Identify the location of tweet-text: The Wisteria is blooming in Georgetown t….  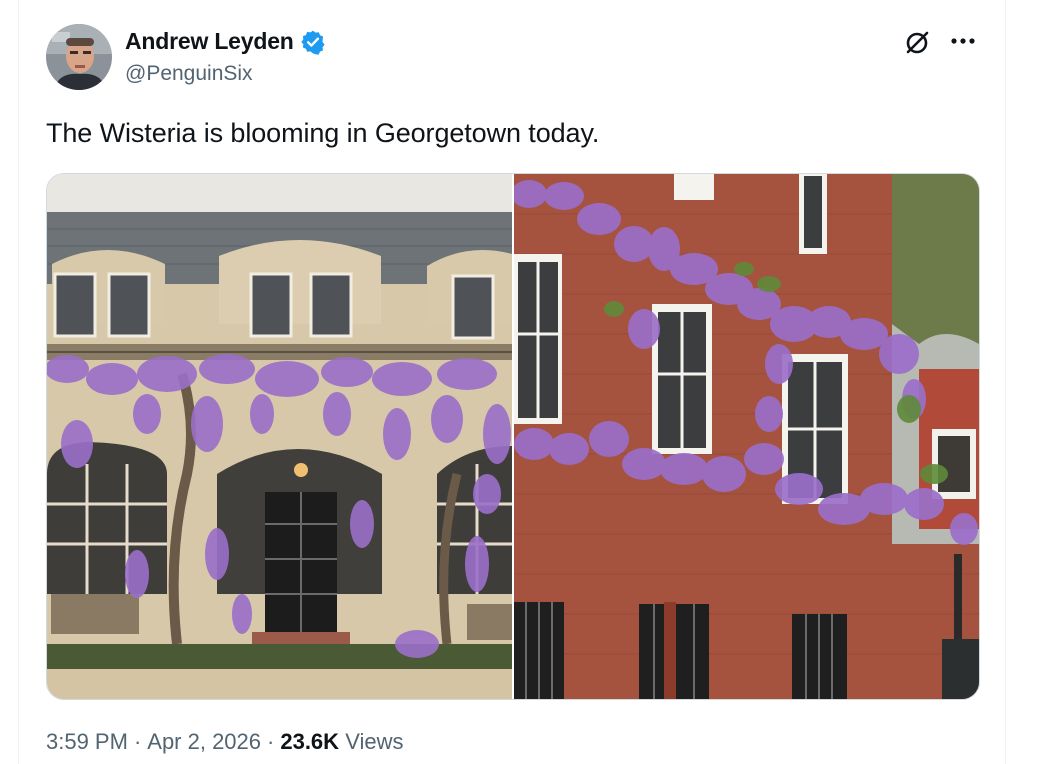
(323, 133).